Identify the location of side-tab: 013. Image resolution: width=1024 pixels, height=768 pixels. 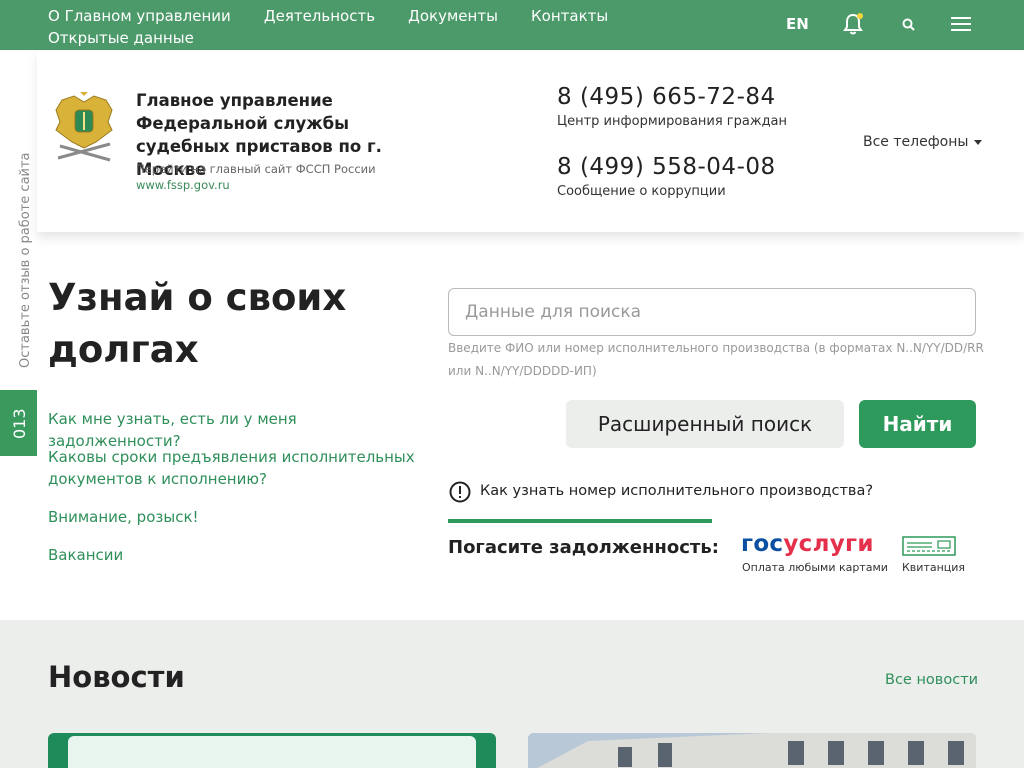
(18, 423).